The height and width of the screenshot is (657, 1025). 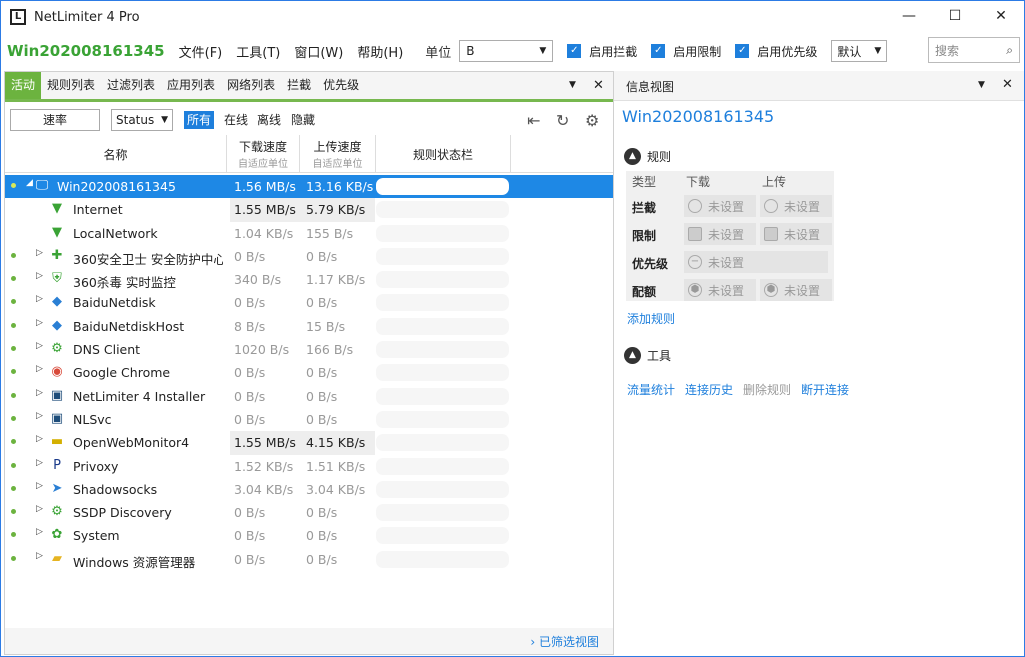 What do you see at coordinates (756, 262) in the screenshot?
I see `priority-cell: − 未设置` at bounding box center [756, 262].